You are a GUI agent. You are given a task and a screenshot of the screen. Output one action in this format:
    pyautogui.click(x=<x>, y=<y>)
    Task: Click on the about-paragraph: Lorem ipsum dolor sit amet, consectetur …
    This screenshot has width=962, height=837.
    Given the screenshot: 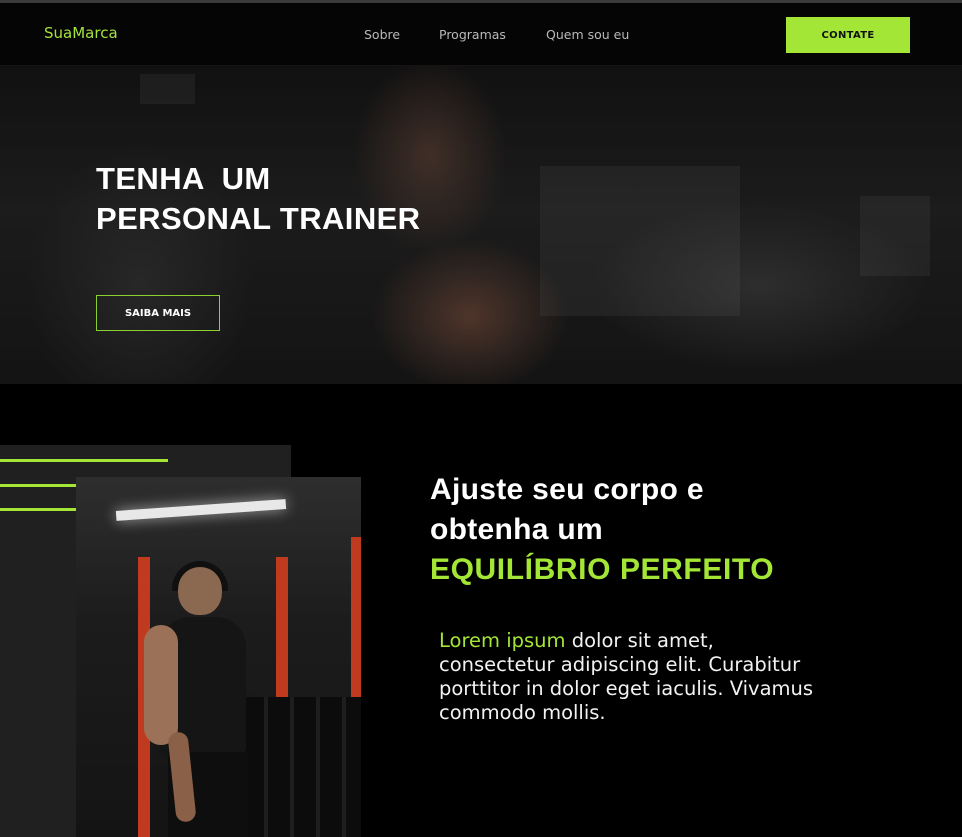 What is the action you would take?
    pyautogui.click(x=629, y=677)
    